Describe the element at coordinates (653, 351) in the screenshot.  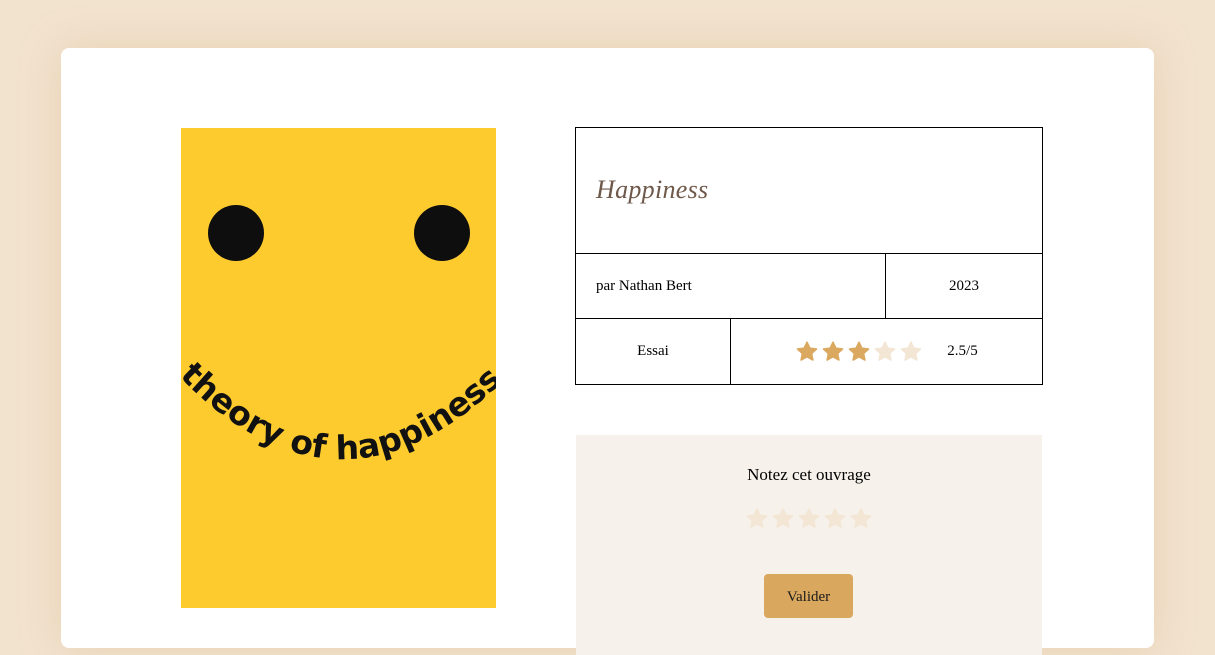
I see `book-genre: Essai` at that location.